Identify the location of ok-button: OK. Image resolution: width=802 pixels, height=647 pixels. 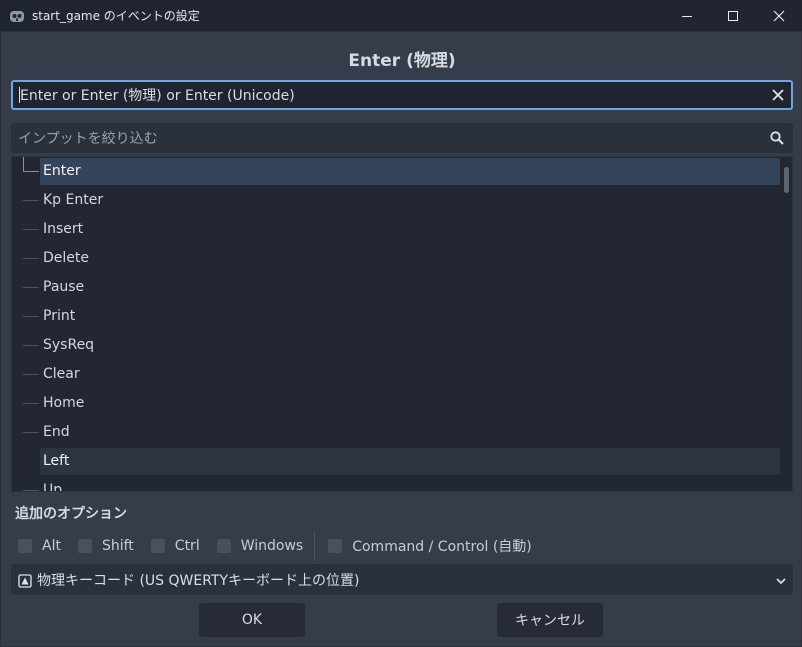
(252, 620).